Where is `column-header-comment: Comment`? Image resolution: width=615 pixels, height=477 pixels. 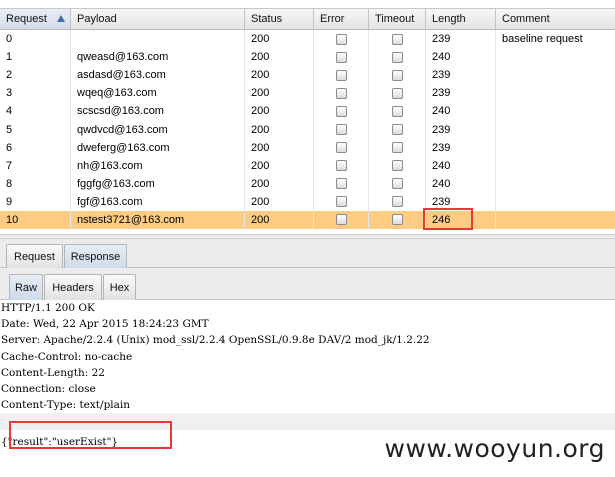
column-header-comment: Comment is located at coordinates (555, 19).